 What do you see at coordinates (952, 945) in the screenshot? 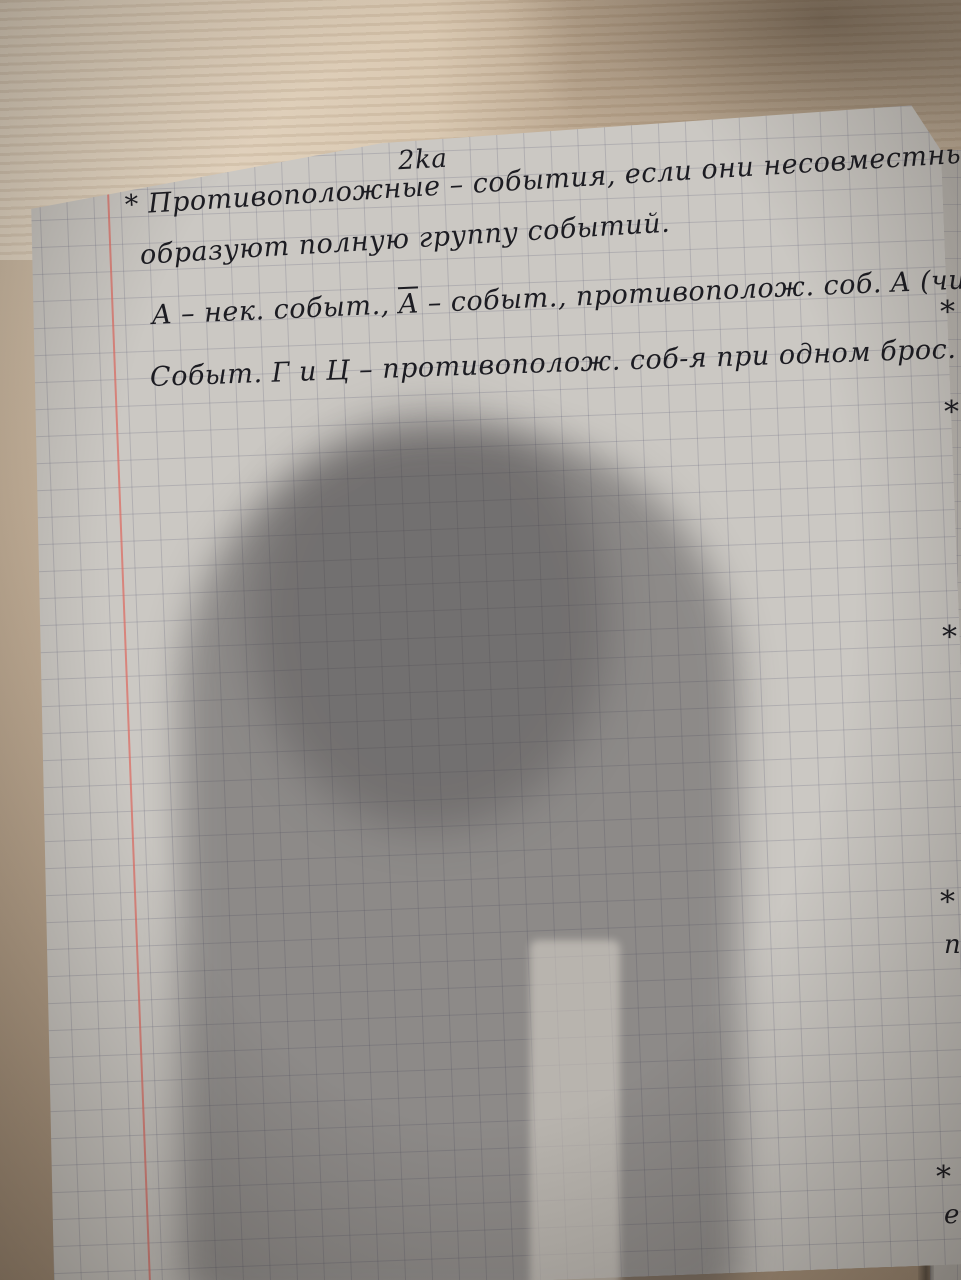
I see `right-page-mark-6: п` at bounding box center [952, 945].